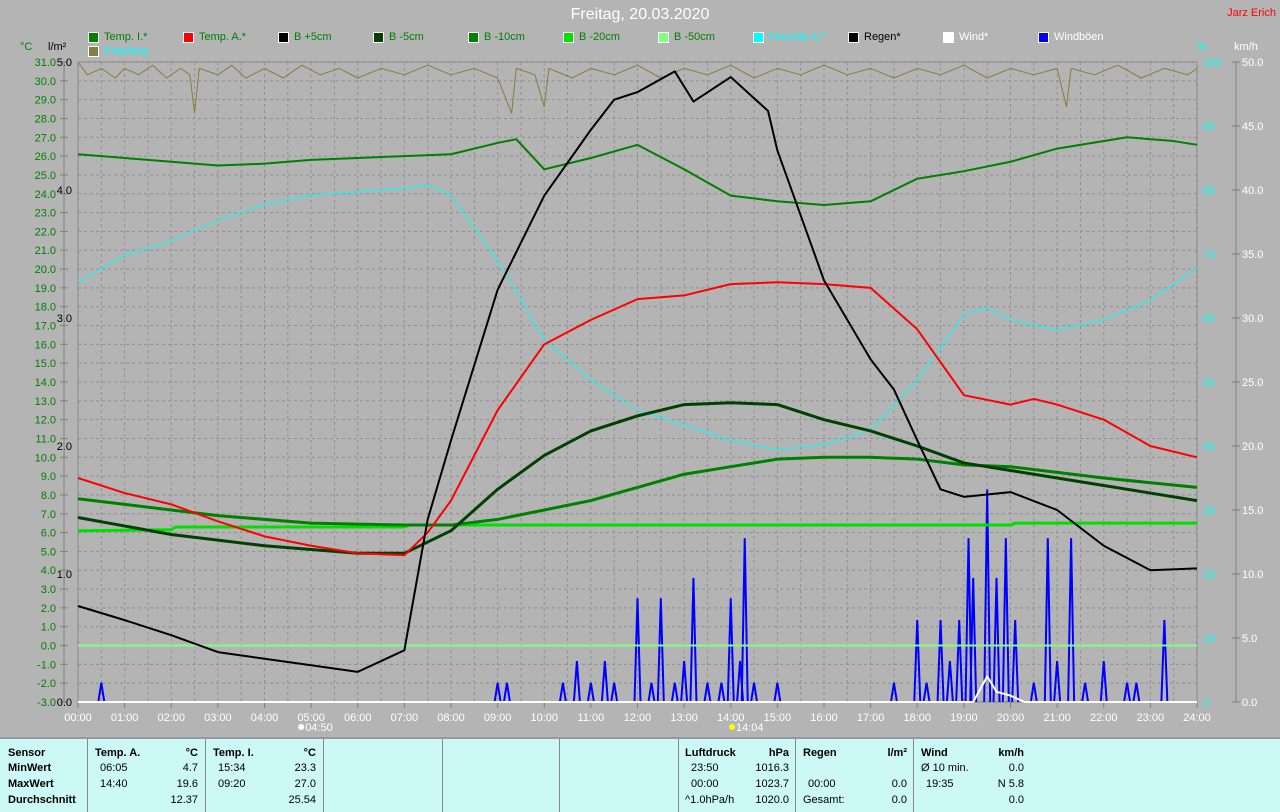 Image resolution: width=1280 pixels, height=812 pixels. Describe the element at coordinates (146, 775) in the screenshot. I see `tempA-column: Temp. A. °C 06:05 4.7 14:40 19.6 12.37` at that location.